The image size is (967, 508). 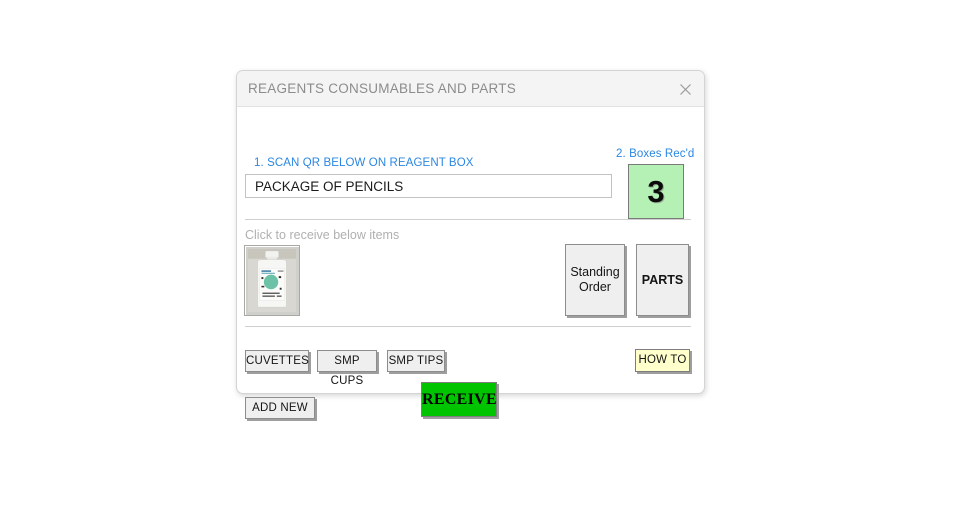 What do you see at coordinates (655, 154) in the screenshot?
I see `boxes-received-label: 2. Boxes Rec'd` at bounding box center [655, 154].